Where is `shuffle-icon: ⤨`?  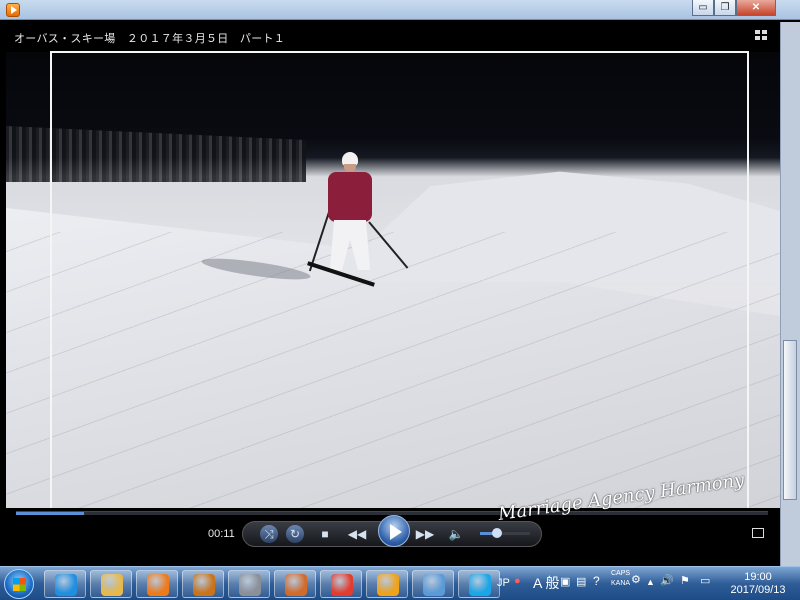 shuffle-icon: ⤨ is located at coordinates (269, 534).